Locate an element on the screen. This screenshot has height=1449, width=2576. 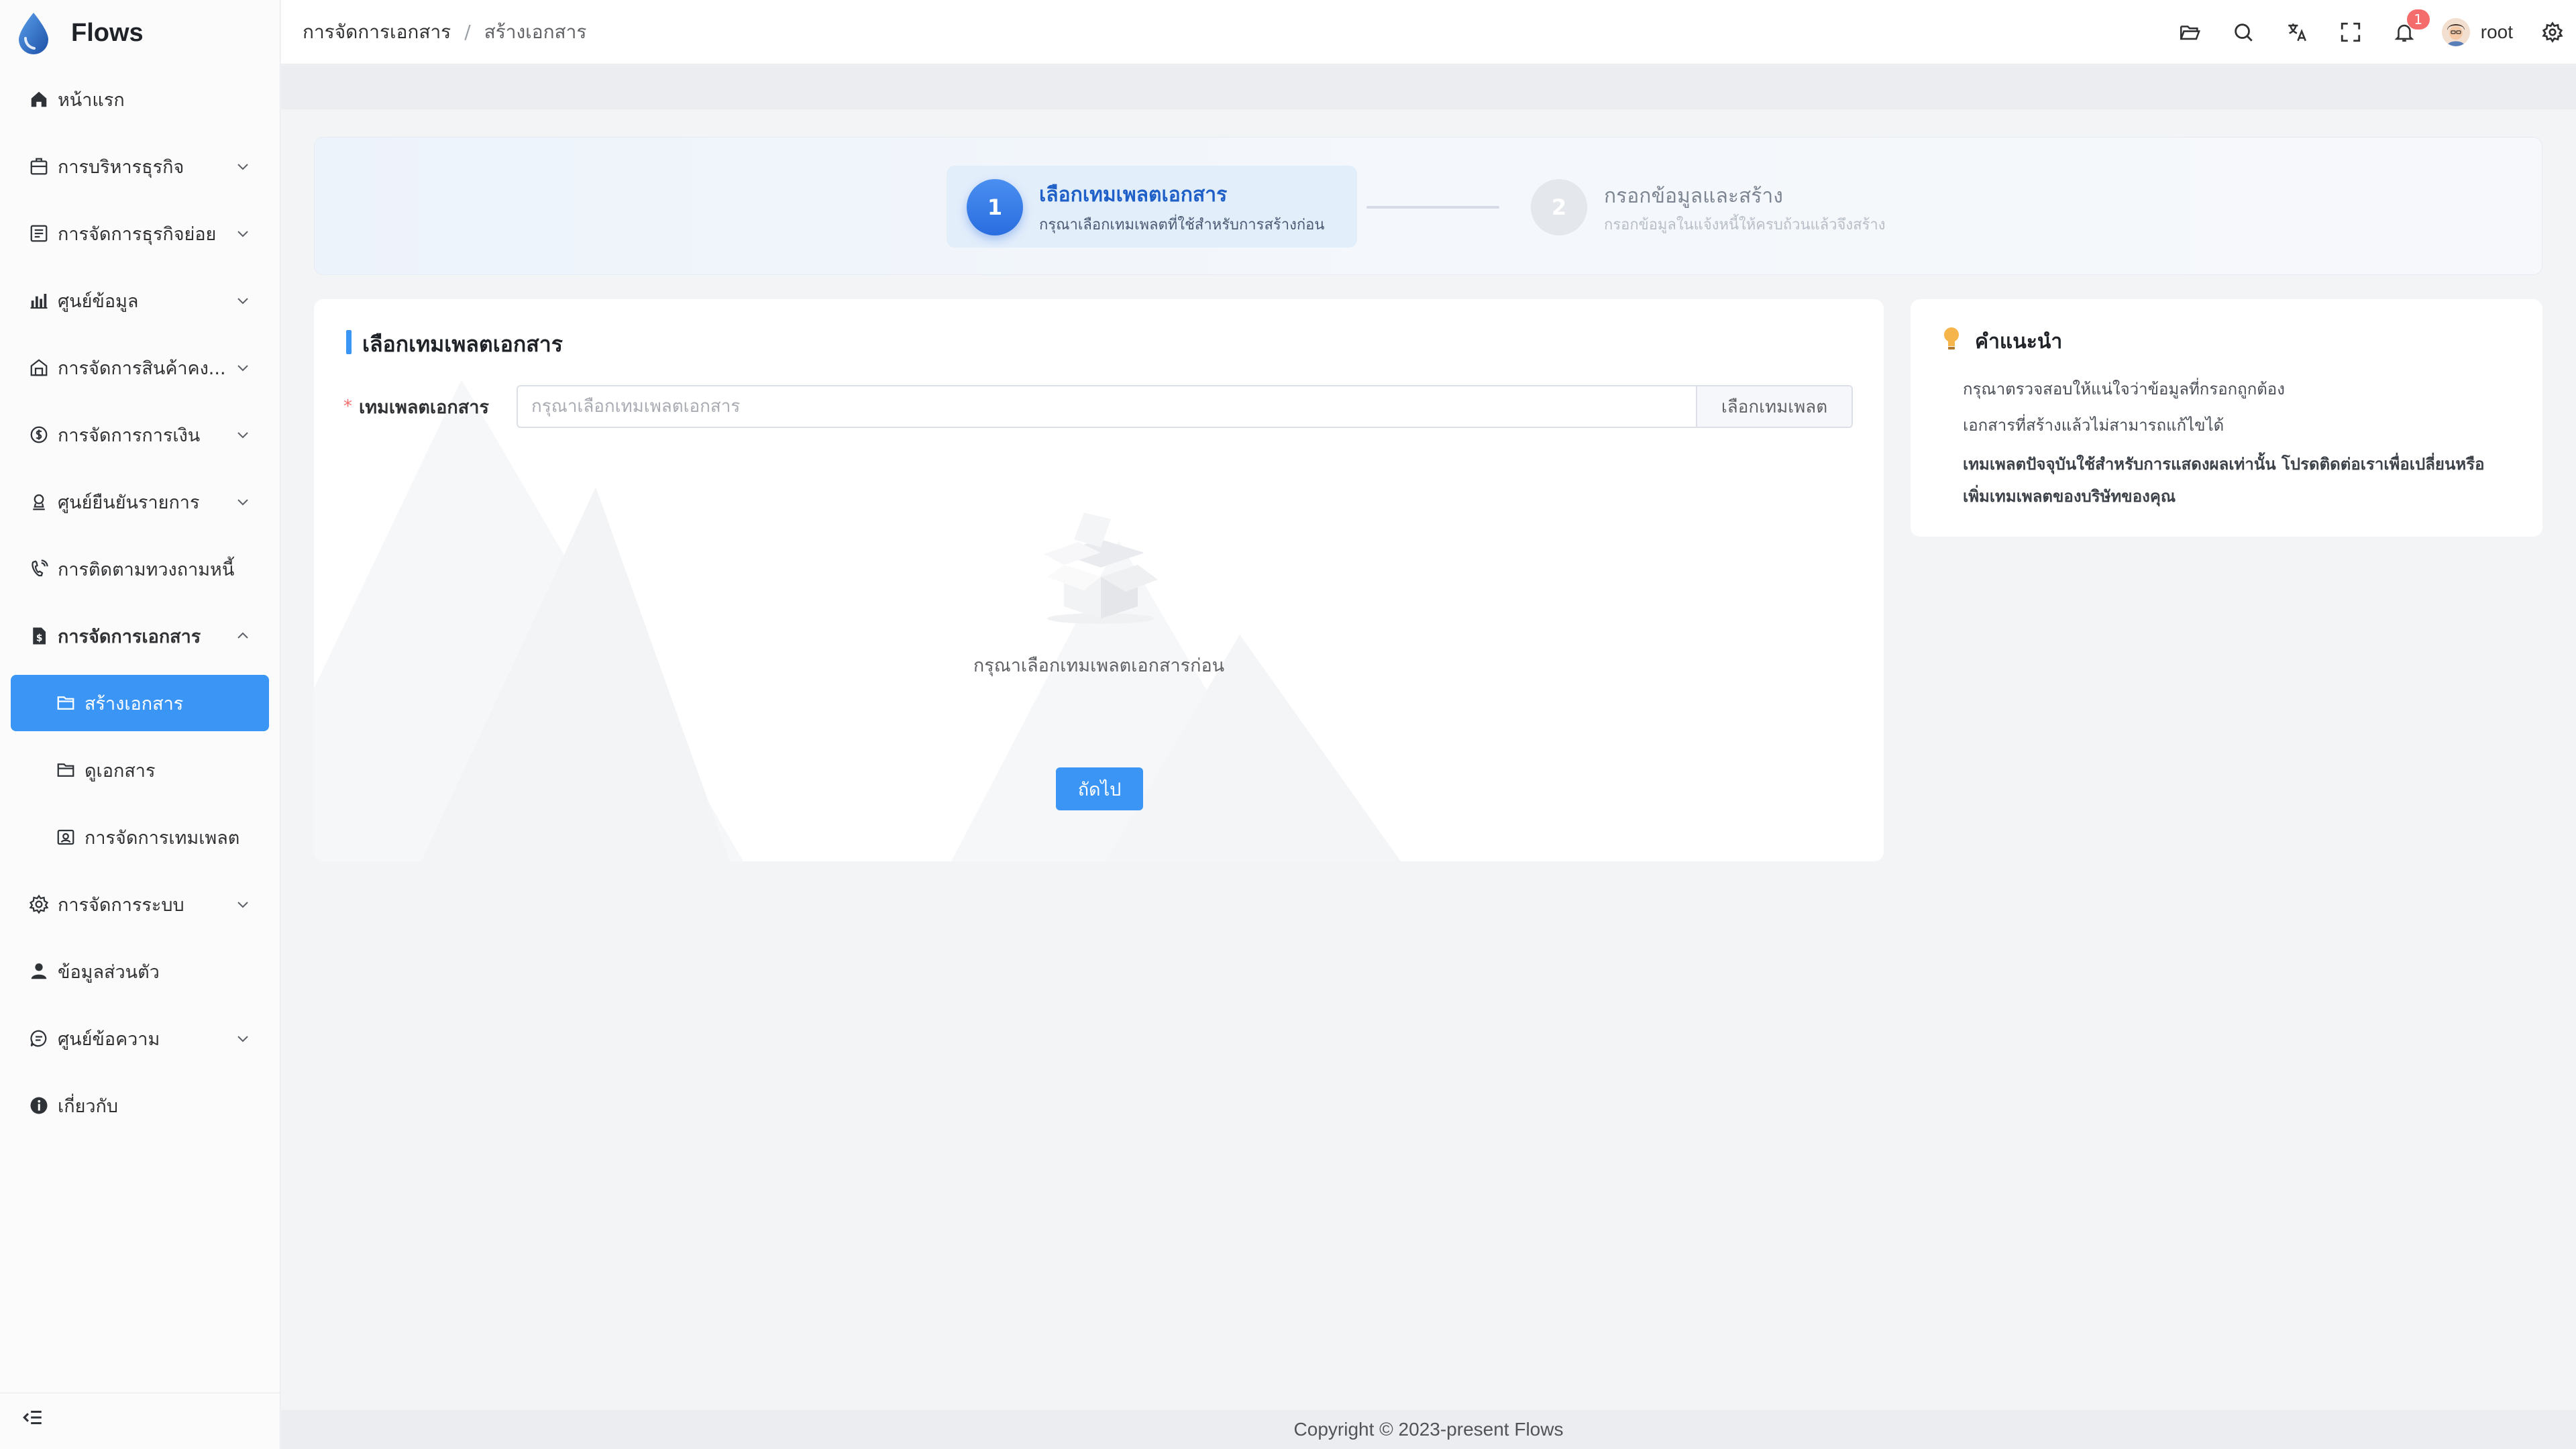
settings-button is located at coordinates (2552, 32).